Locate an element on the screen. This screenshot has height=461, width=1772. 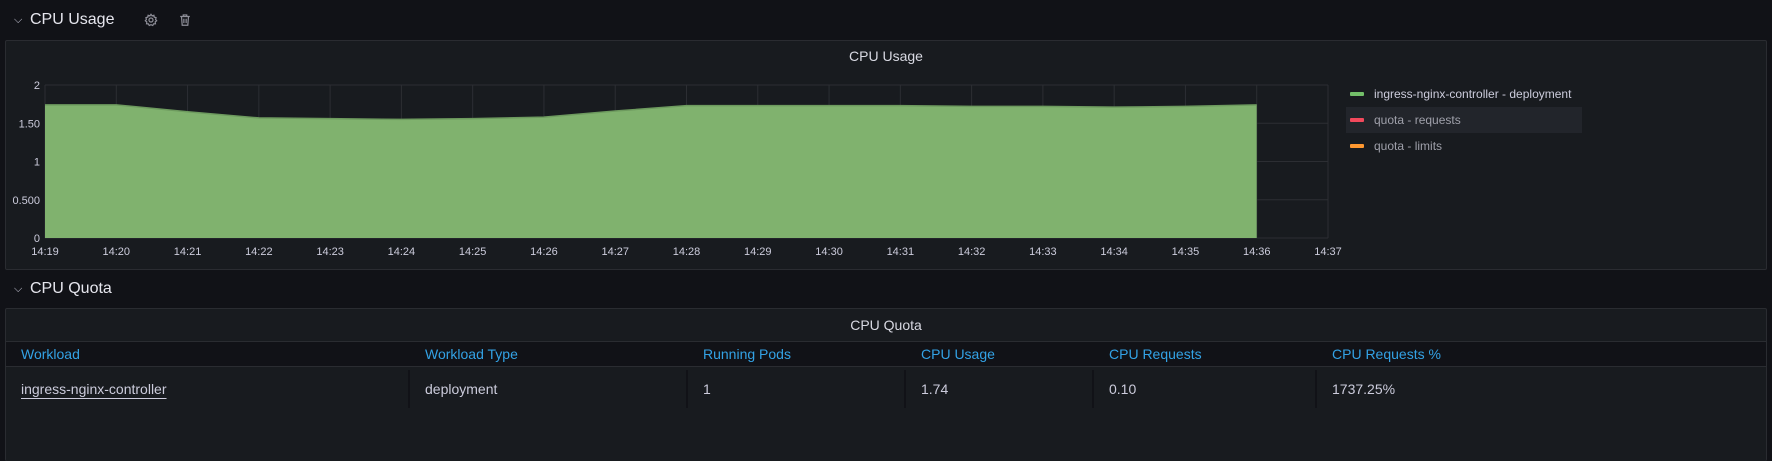
cell-cpu-usage: 1.74 is located at coordinates (1000, 389).